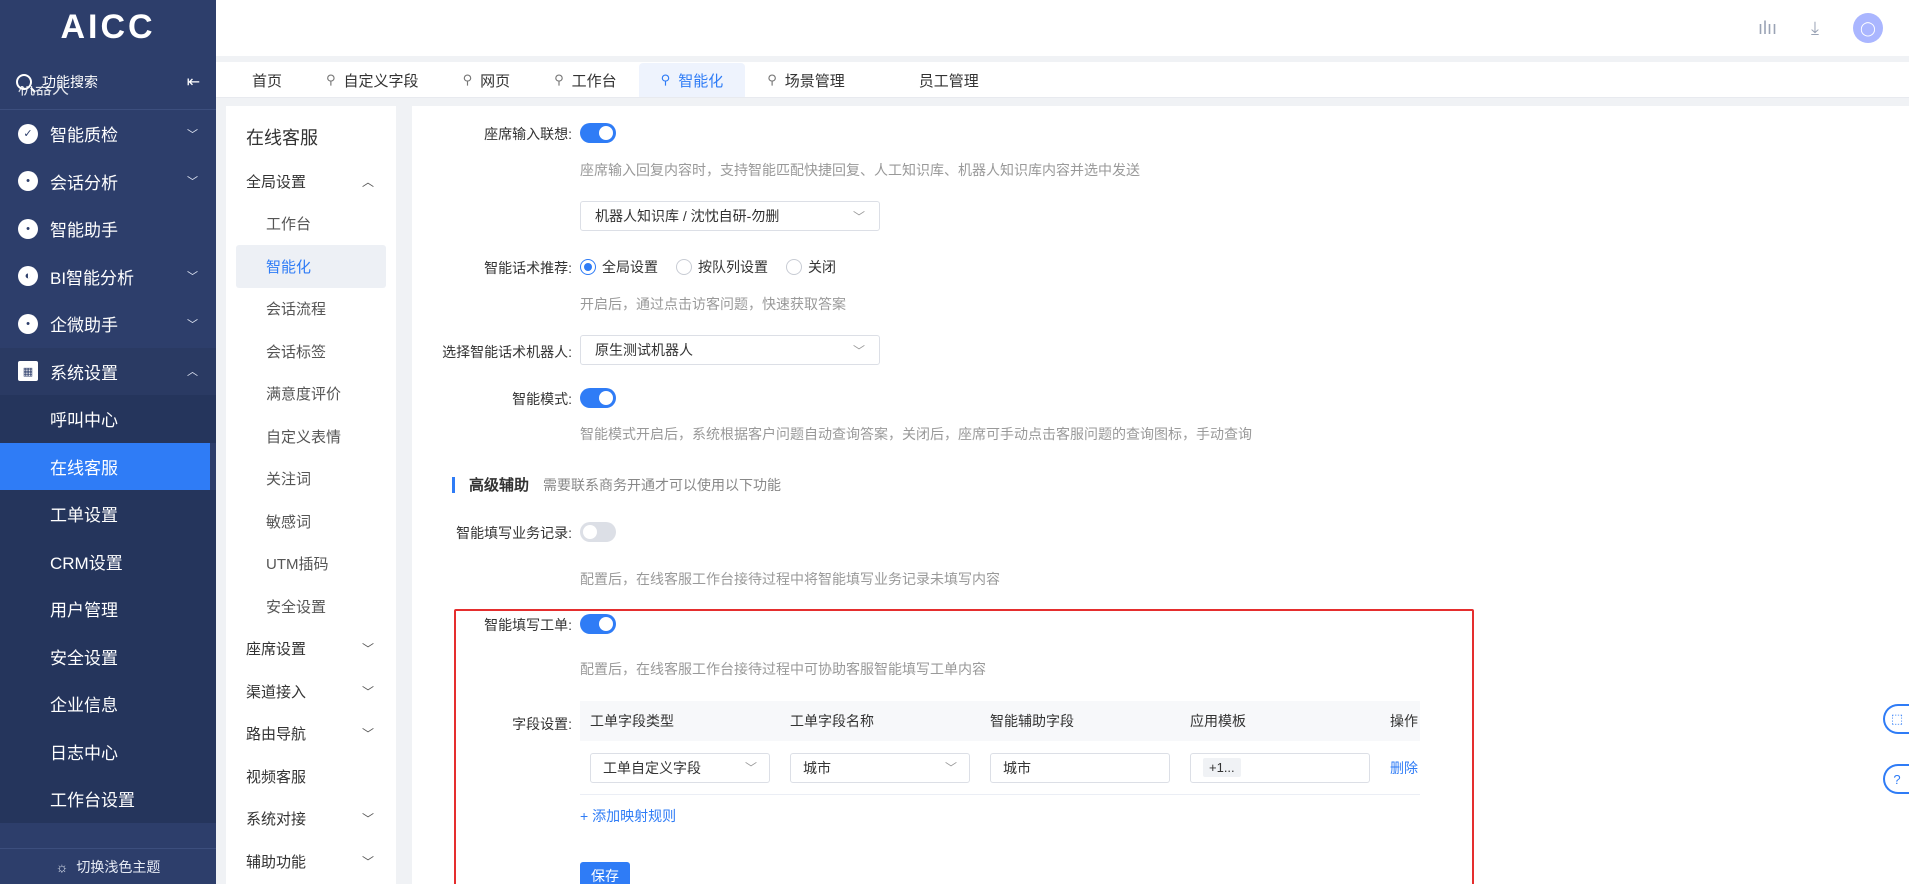 This screenshot has height=884, width=1909. I want to click on sidebar-sub-security-settings: 安全设置, so click(108, 656).